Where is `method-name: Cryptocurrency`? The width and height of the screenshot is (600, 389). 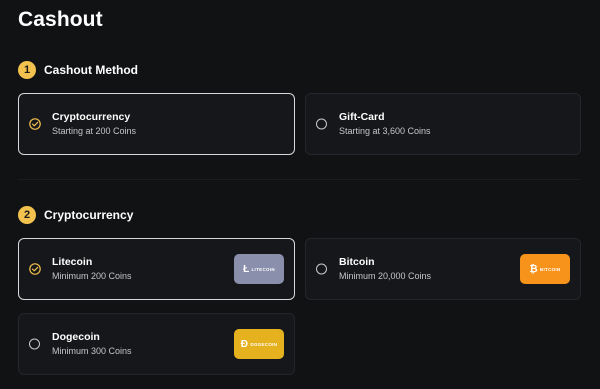 method-name: Cryptocurrency is located at coordinates (91, 117).